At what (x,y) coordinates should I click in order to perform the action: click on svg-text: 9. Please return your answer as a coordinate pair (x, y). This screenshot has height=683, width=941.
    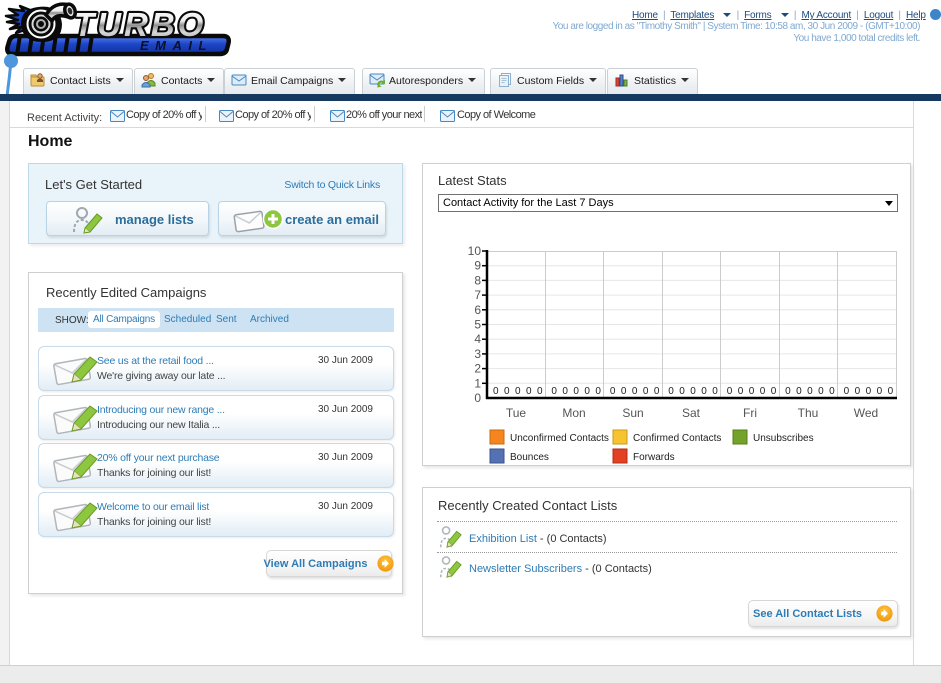
    Looking at the image, I should click on (477, 266).